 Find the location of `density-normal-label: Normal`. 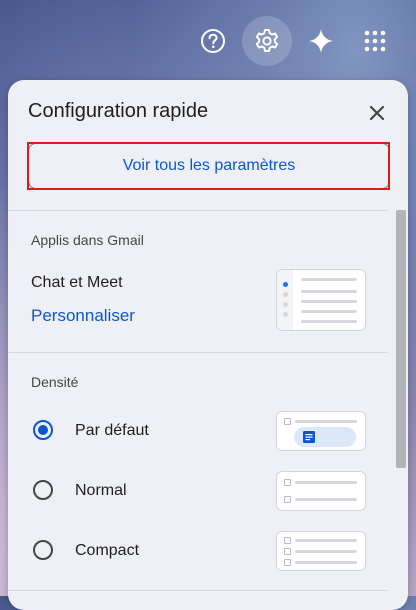

density-normal-label: Normal is located at coordinates (101, 491).